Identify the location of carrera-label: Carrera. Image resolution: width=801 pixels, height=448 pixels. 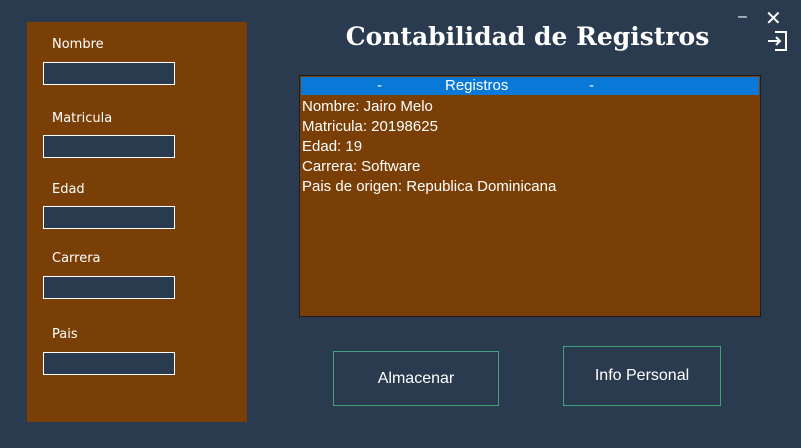
(76, 258).